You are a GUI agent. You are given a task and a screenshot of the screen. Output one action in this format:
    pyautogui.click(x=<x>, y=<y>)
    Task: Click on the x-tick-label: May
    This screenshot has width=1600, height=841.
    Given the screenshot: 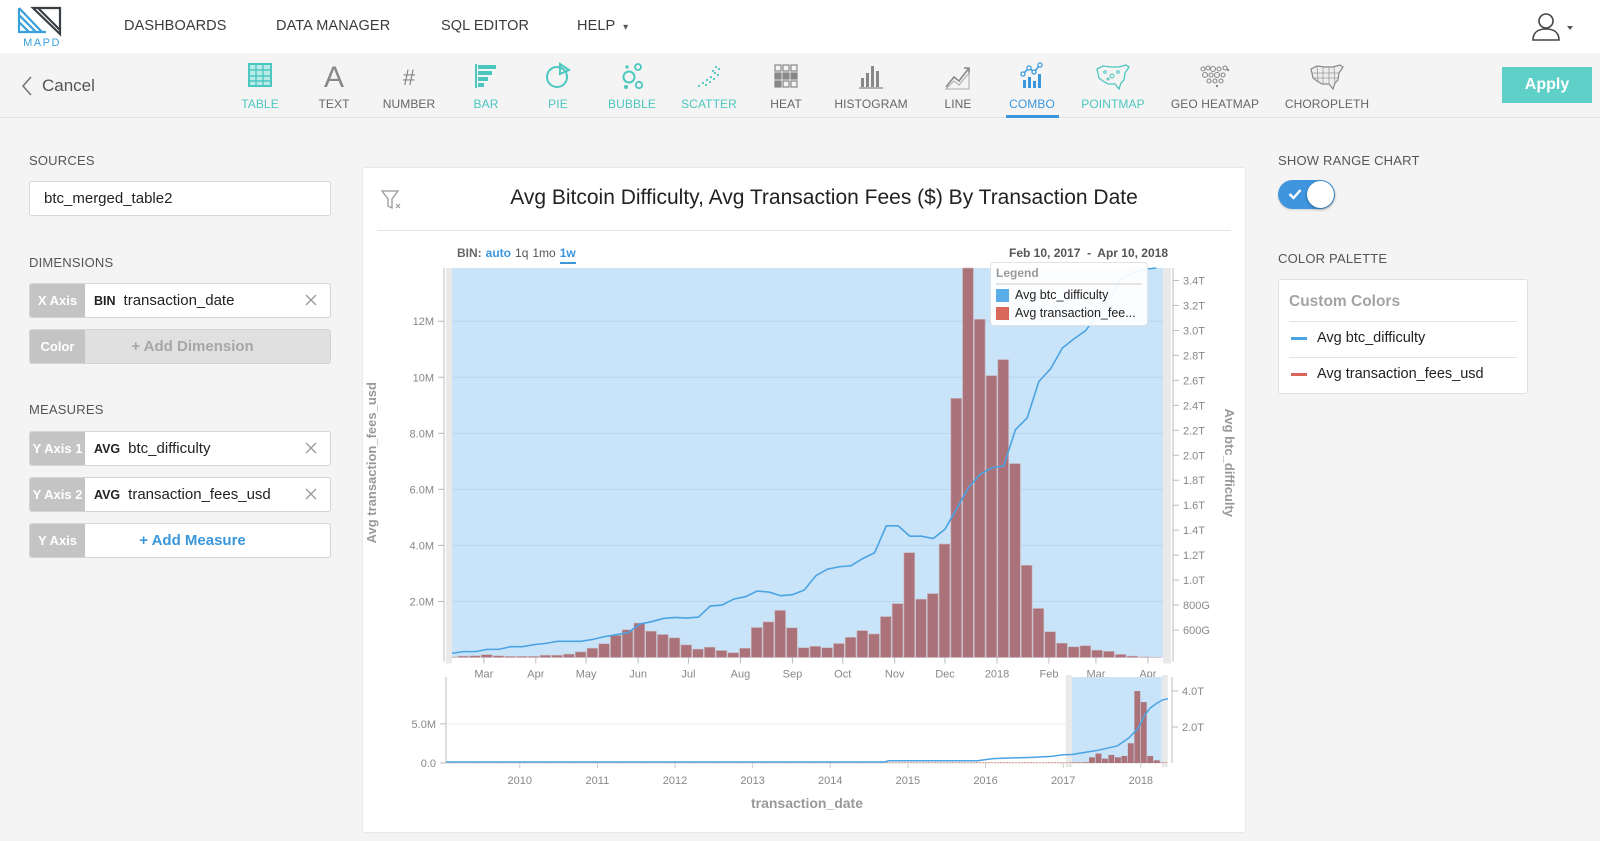 What is the action you would take?
    pyautogui.click(x=586, y=675)
    